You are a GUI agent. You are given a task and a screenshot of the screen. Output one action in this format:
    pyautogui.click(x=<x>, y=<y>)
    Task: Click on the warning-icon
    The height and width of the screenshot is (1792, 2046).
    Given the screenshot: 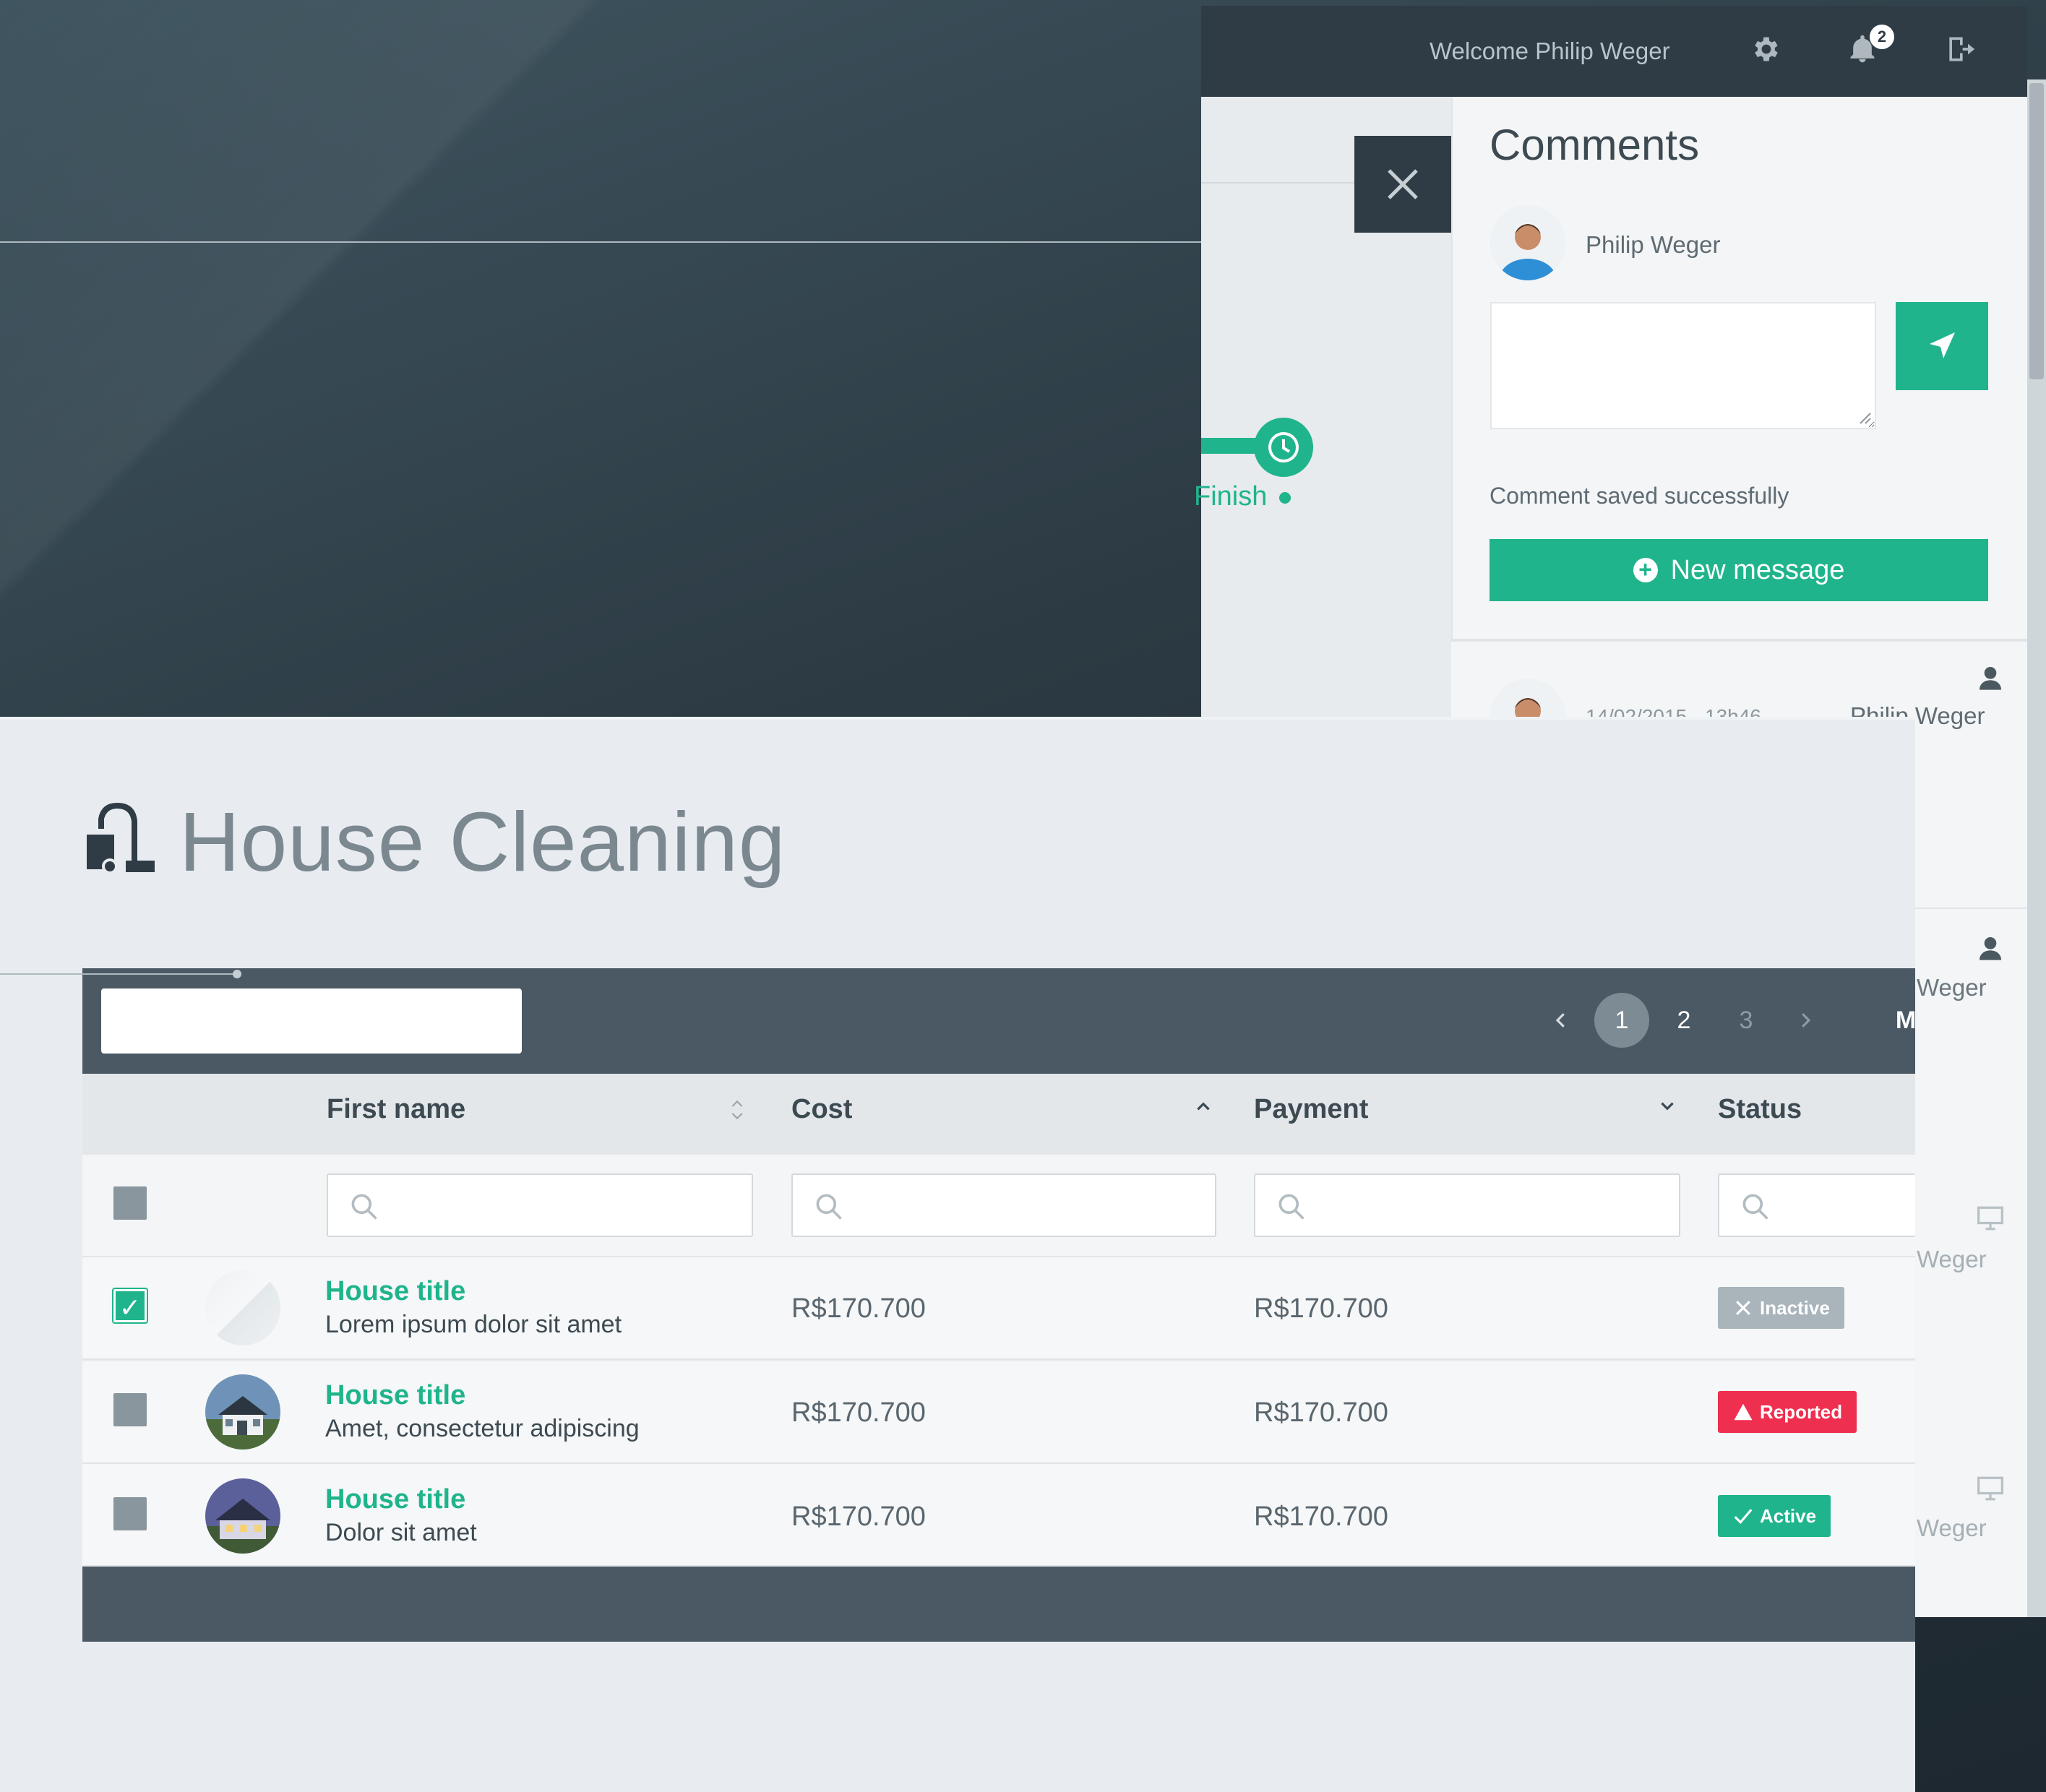 What is the action you would take?
    pyautogui.click(x=1744, y=1412)
    